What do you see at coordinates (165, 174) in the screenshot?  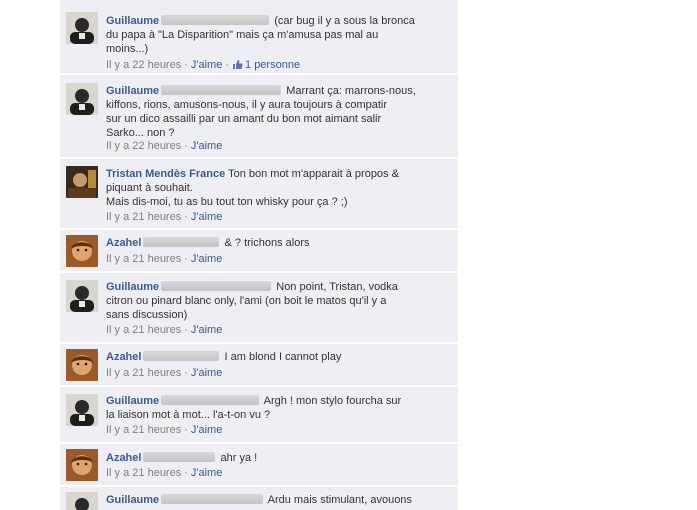 I see `comment-author: Tristan Mendès France` at bounding box center [165, 174].